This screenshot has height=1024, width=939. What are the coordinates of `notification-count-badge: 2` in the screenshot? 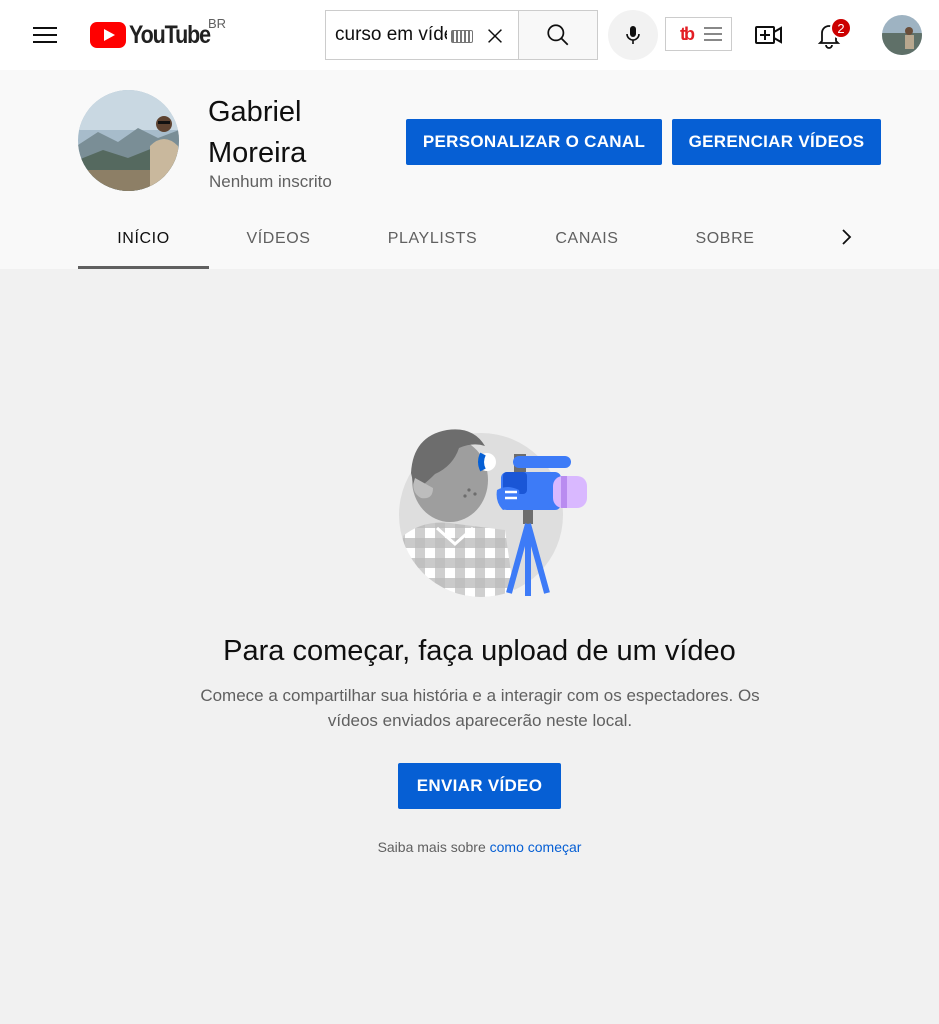 It's located at (841, 28).